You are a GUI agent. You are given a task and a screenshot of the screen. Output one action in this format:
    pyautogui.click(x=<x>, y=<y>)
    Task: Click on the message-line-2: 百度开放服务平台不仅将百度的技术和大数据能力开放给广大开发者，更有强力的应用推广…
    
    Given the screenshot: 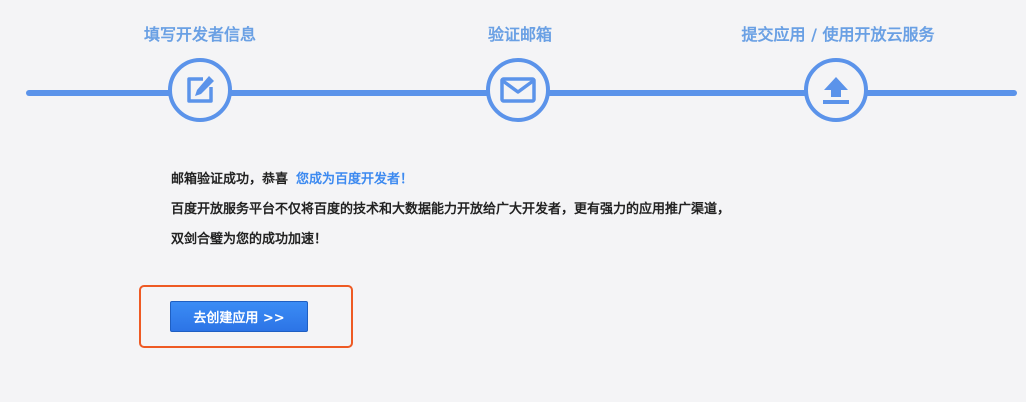 What is the action you would take?
    pyautogui.click(x=451, y=209)
    